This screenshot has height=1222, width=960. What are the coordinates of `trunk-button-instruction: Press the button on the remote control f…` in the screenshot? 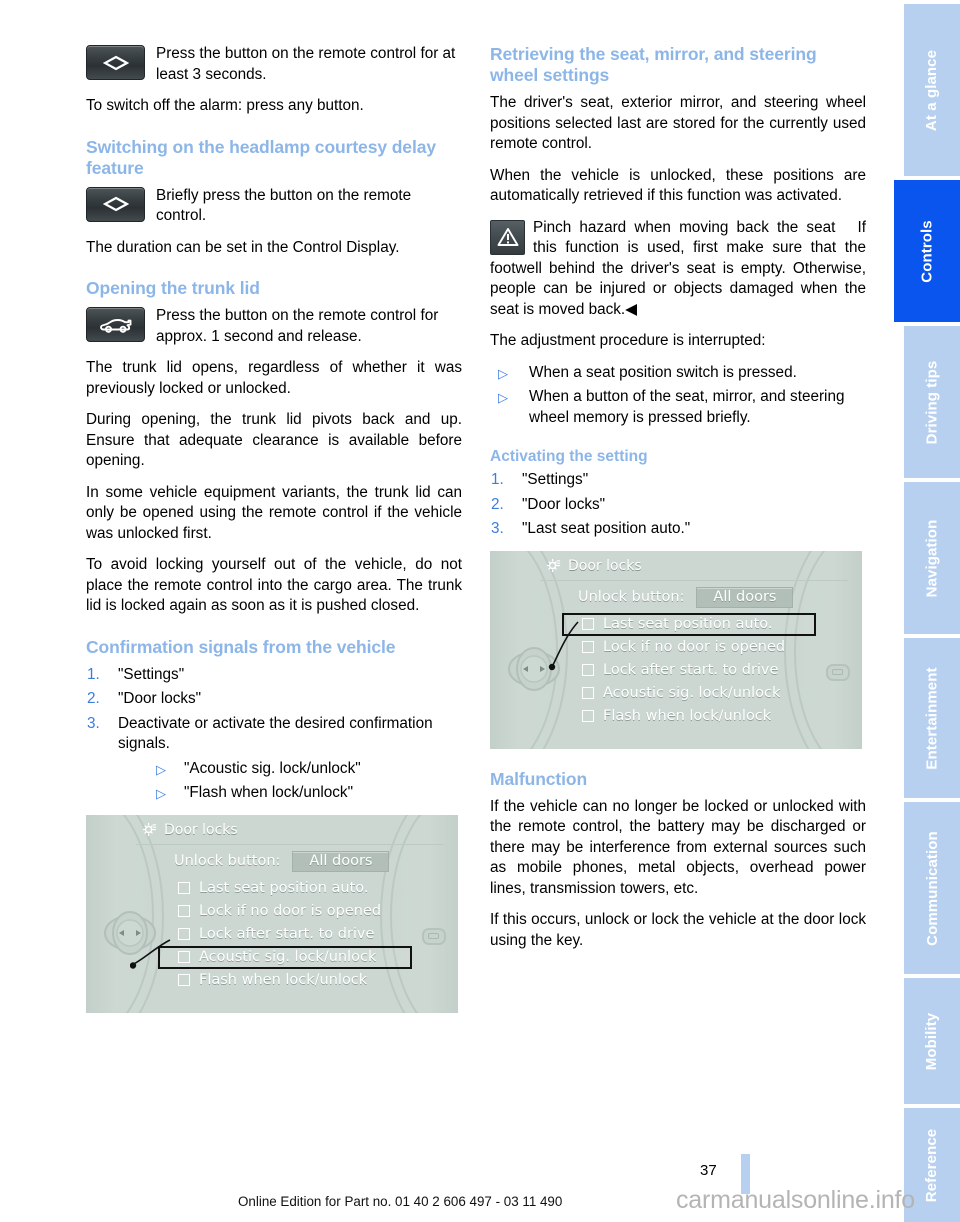 It's located at (274, 326).